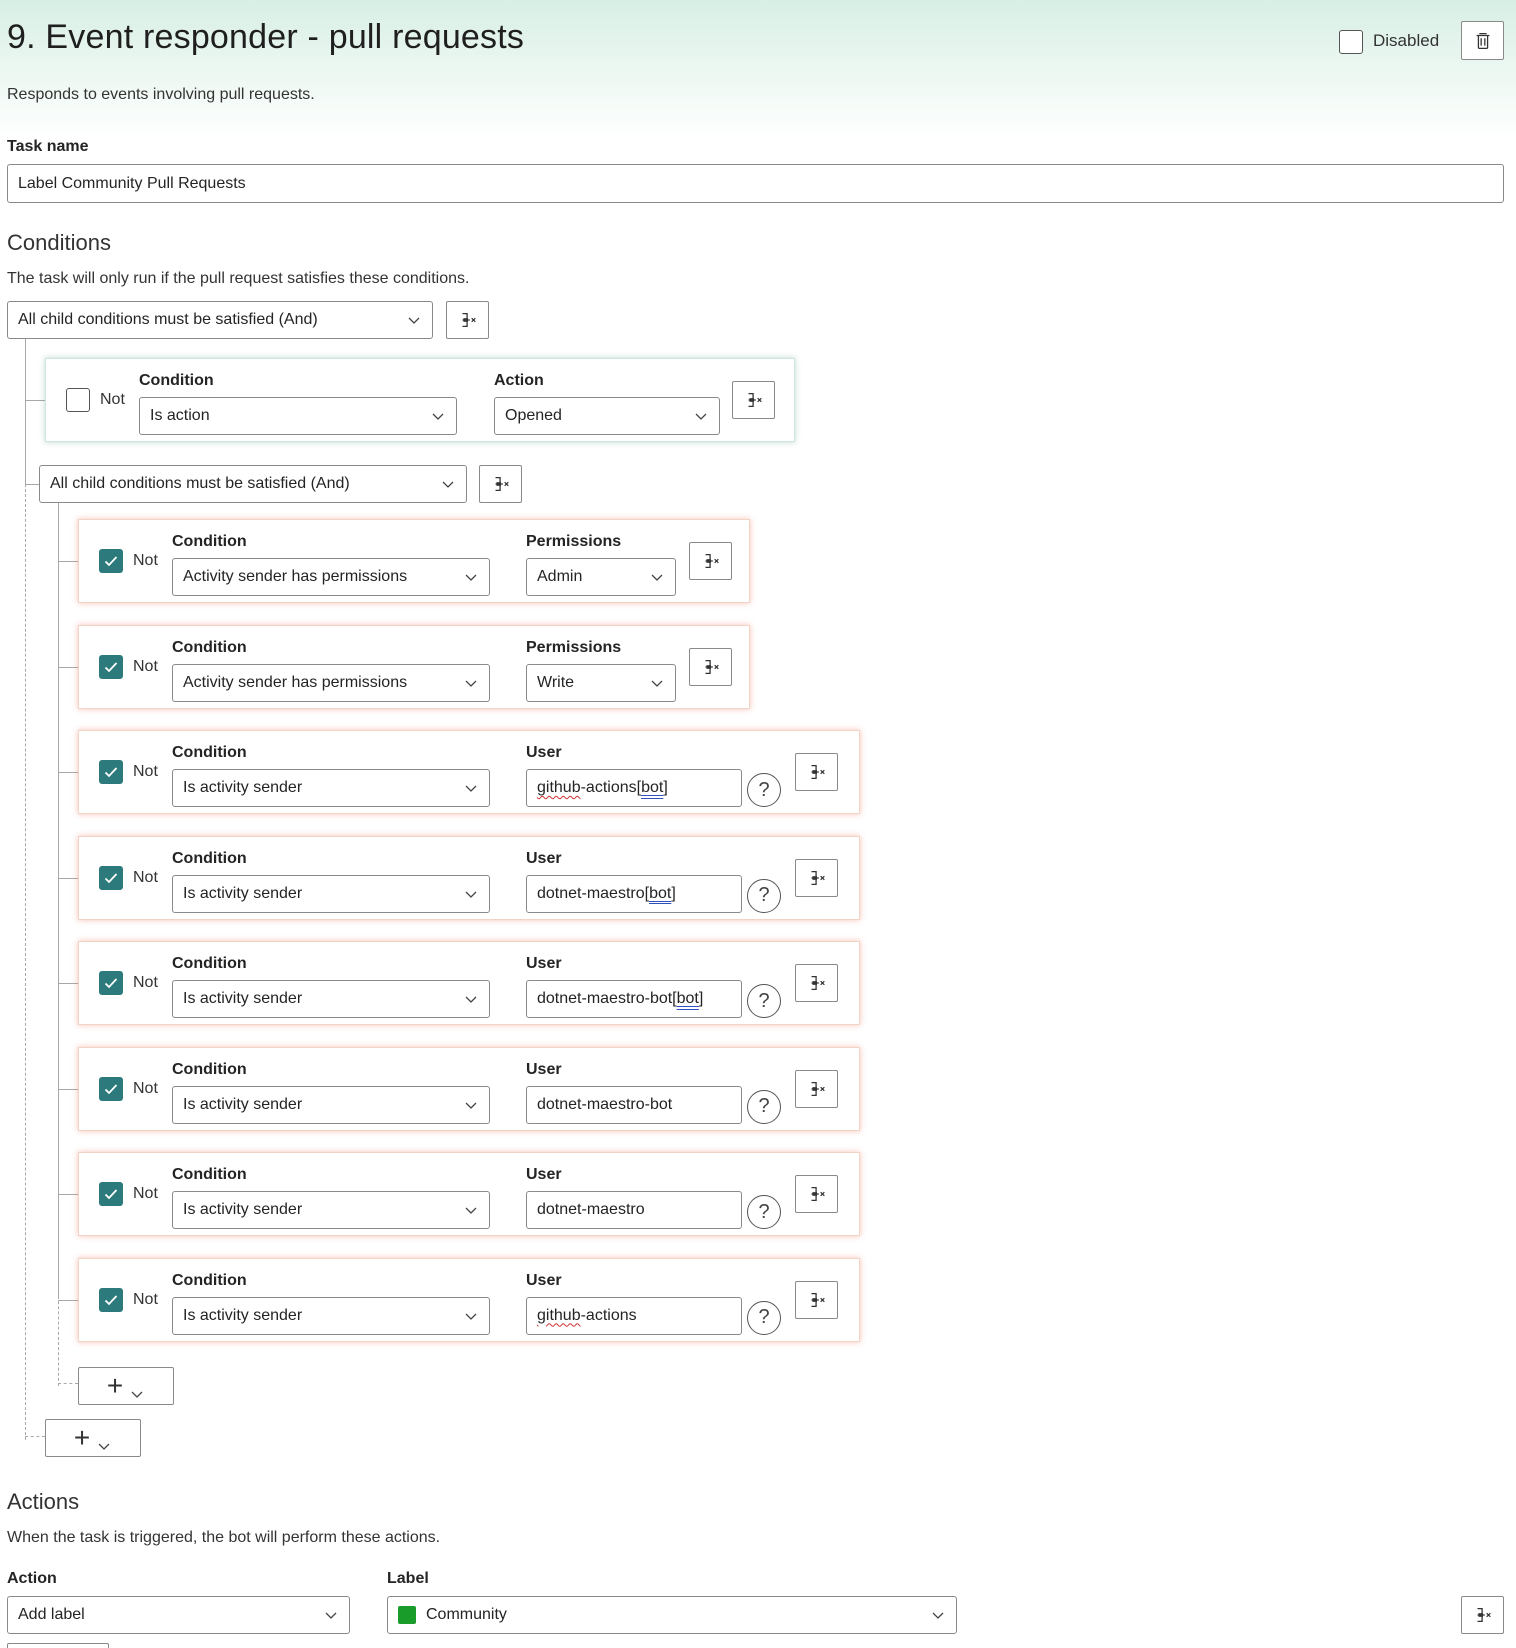  What do you see at coordinates (58, 1645) in the screenshot?
I see `add-action-button` at bounding box center [58, 1645].